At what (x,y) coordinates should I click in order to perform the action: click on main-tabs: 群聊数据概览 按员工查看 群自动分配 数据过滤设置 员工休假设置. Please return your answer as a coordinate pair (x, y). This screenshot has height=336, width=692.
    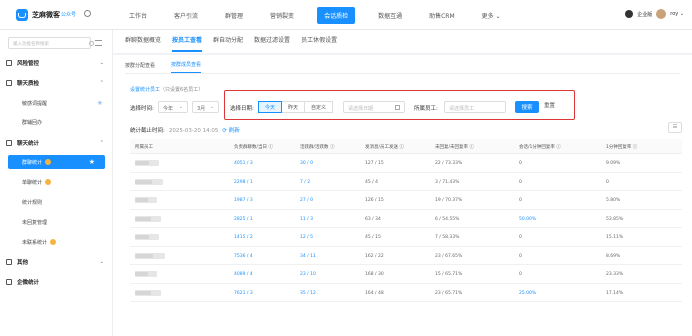
    Looking at the image, I should click on (236, 41).